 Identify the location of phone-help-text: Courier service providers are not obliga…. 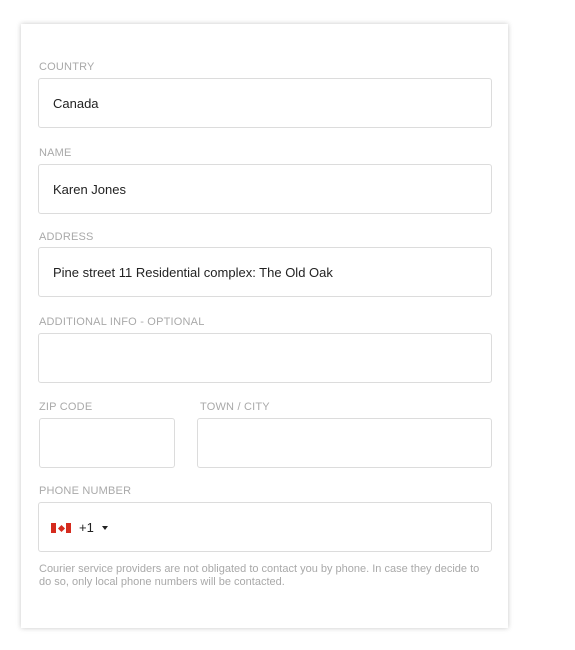
(259, 575).